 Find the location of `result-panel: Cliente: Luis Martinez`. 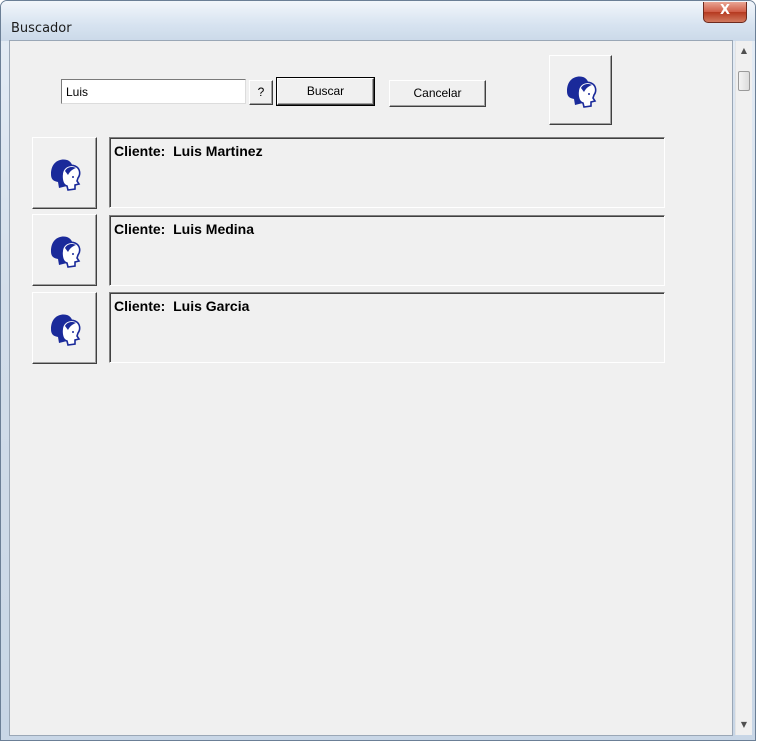

result-panel: Cliente: Luis Martinez is located at coordinates (387, 172).